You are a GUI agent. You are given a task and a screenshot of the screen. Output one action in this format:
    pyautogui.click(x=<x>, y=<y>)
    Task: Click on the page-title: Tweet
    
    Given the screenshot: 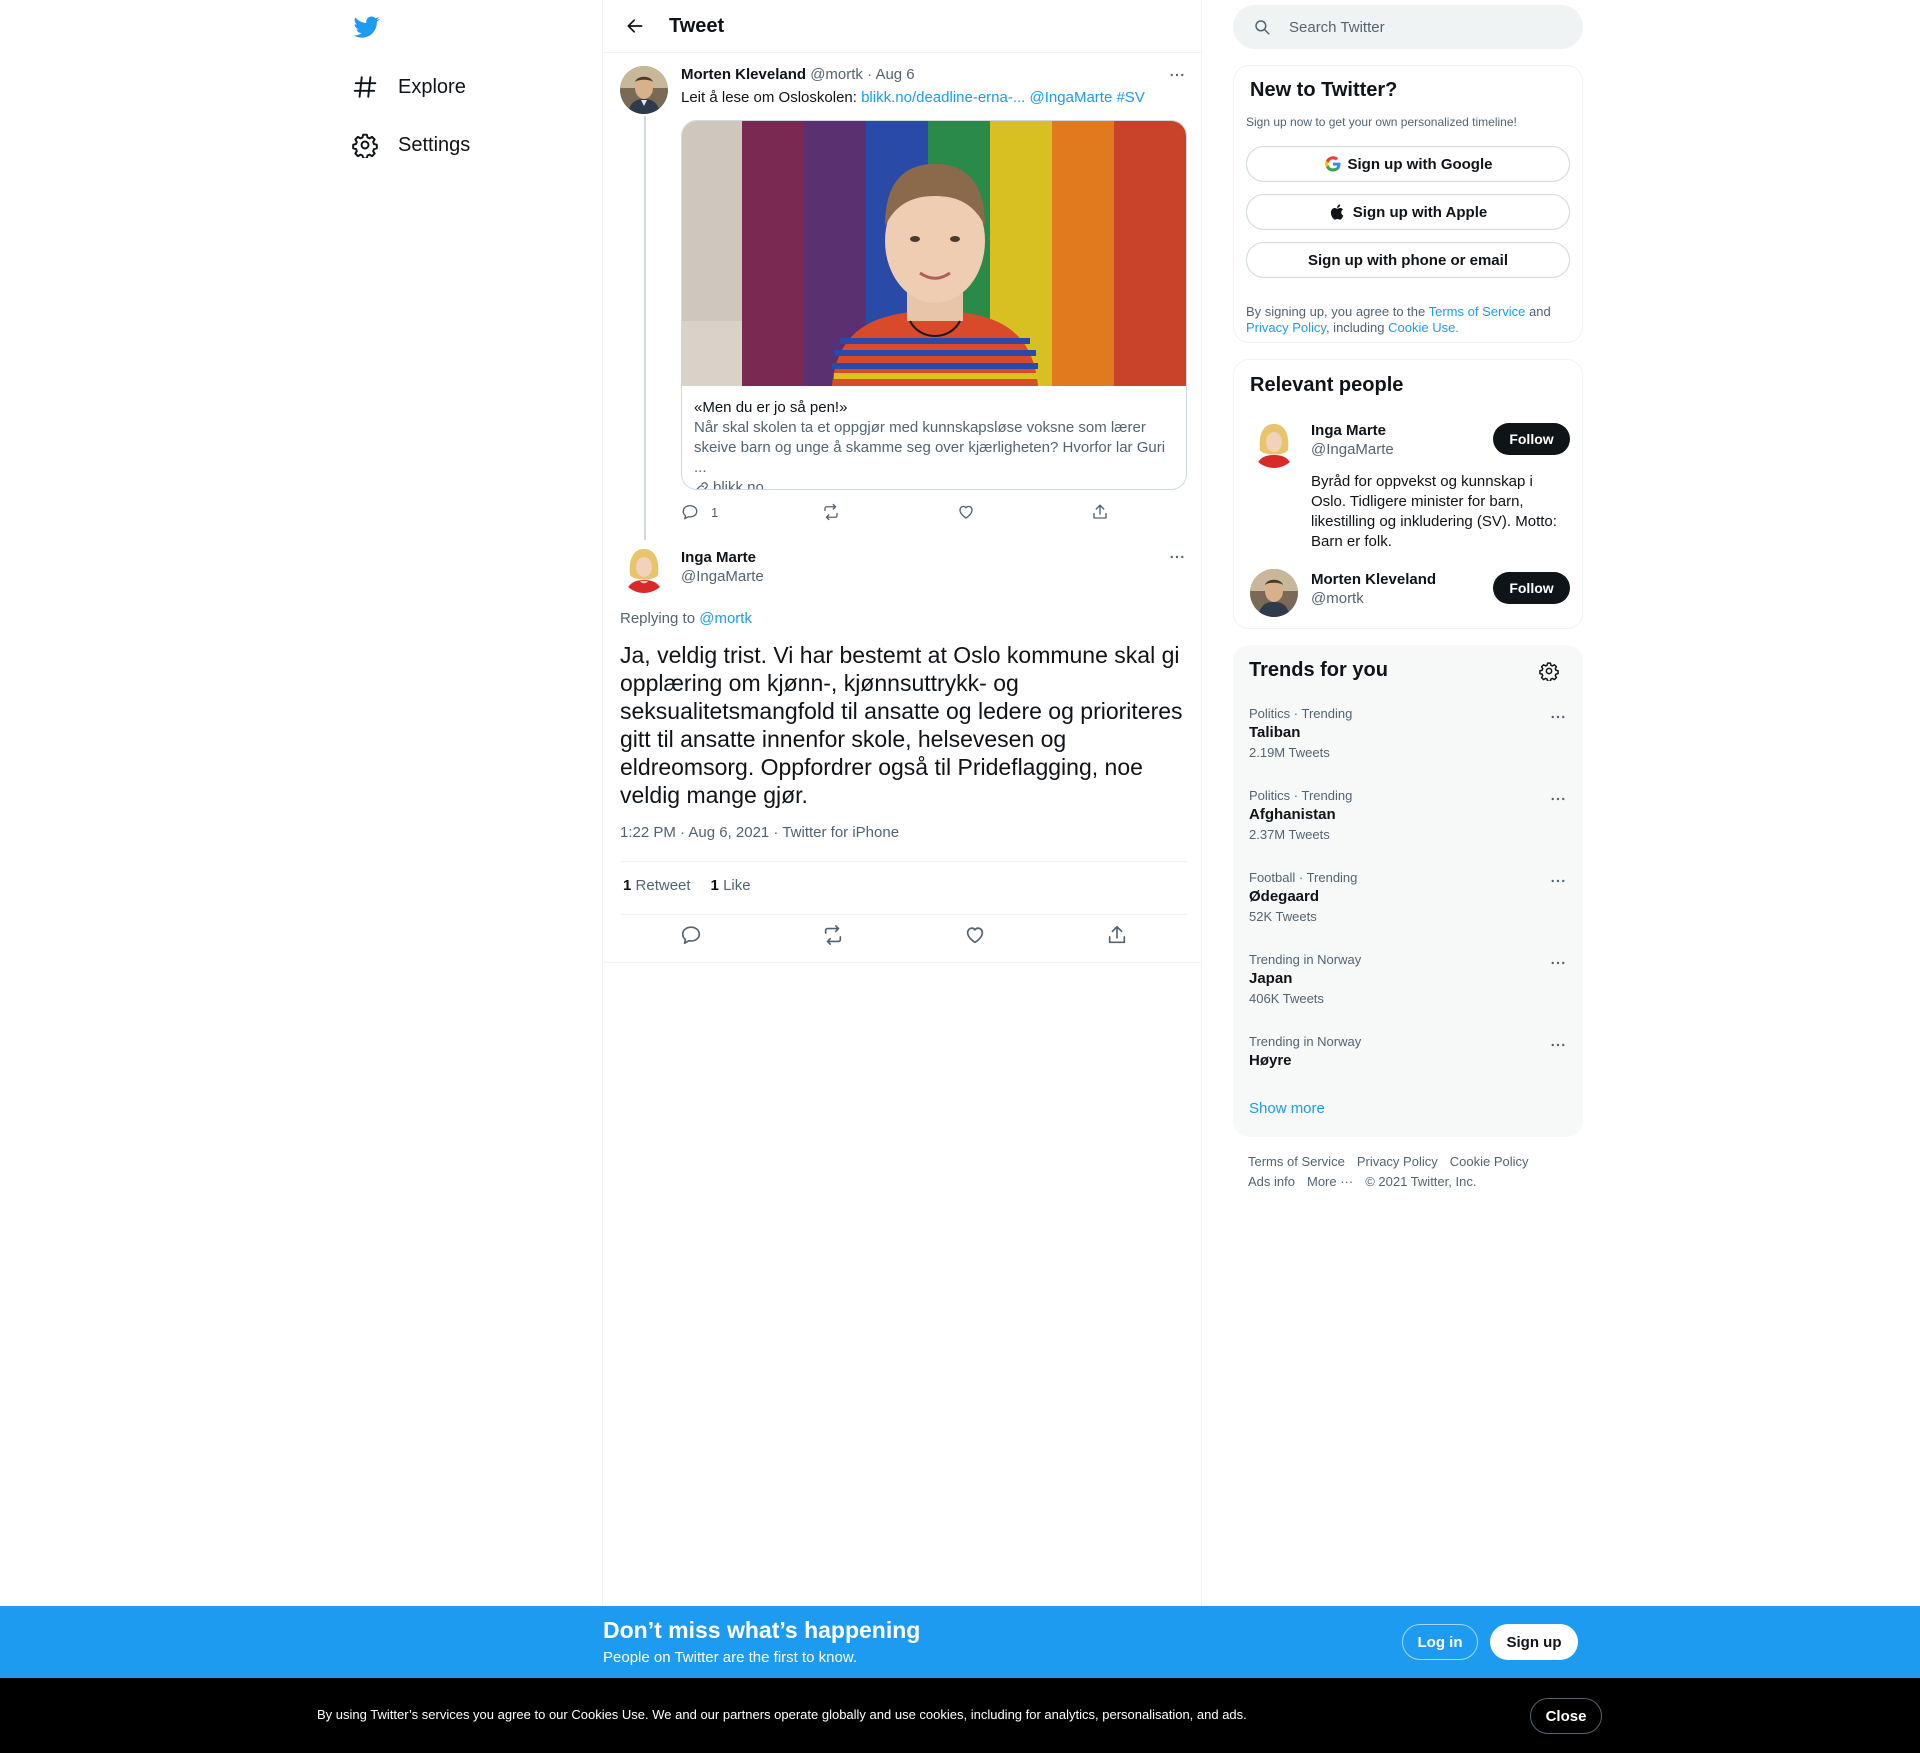 What is the action you would take?
    pyautogui.click(x=697, y=25)
    